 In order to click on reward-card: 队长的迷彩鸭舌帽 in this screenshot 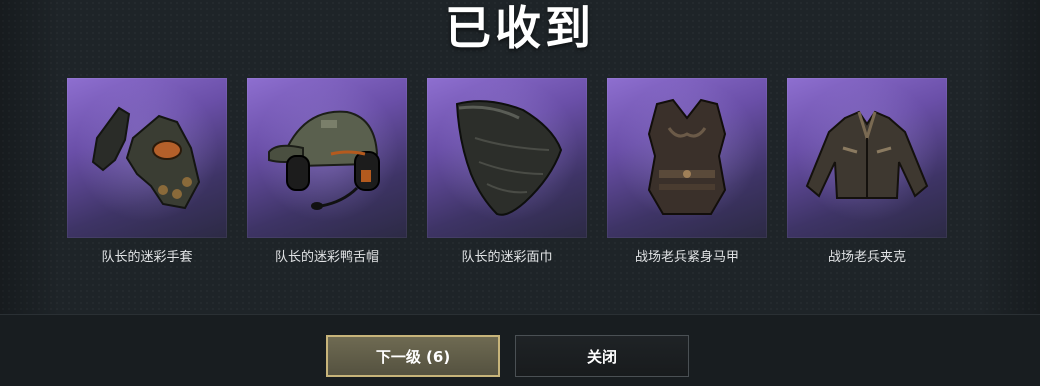, I will do `click(327, 171)`.